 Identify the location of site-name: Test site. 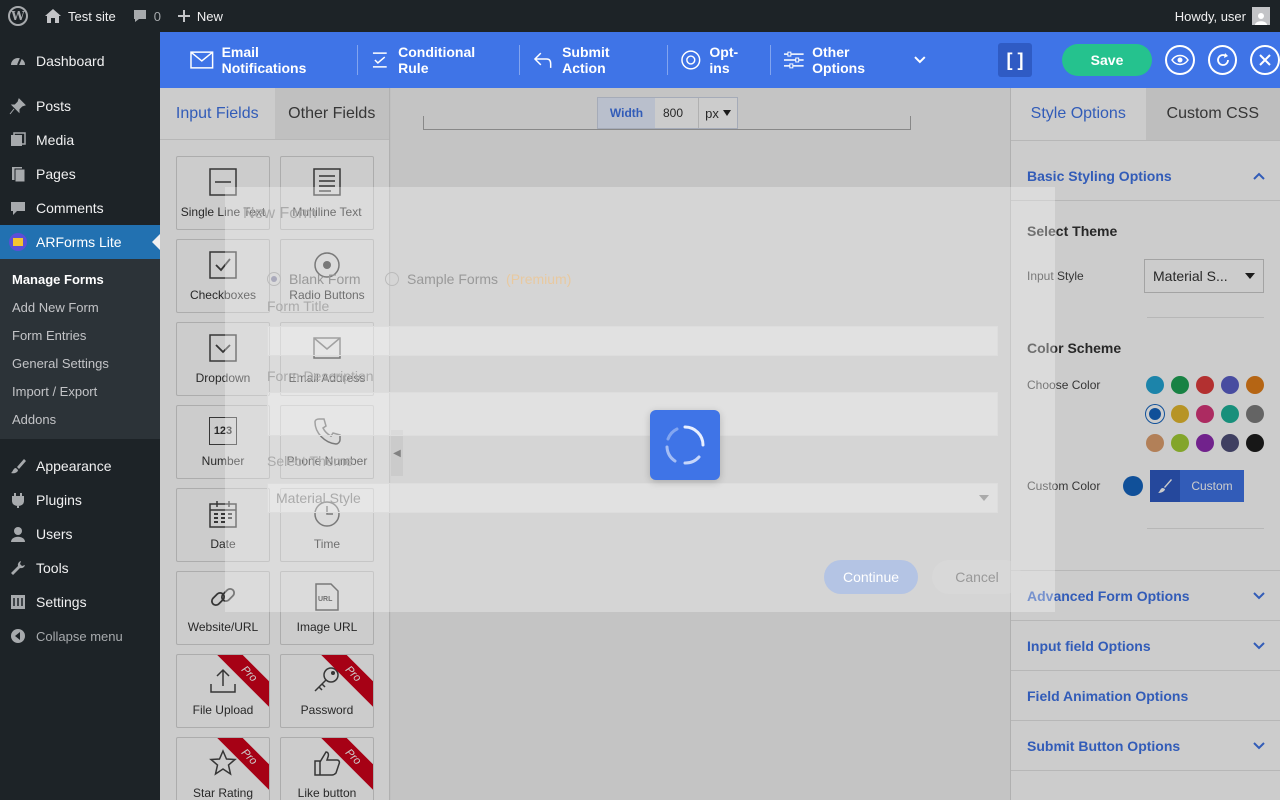
(92, 16).